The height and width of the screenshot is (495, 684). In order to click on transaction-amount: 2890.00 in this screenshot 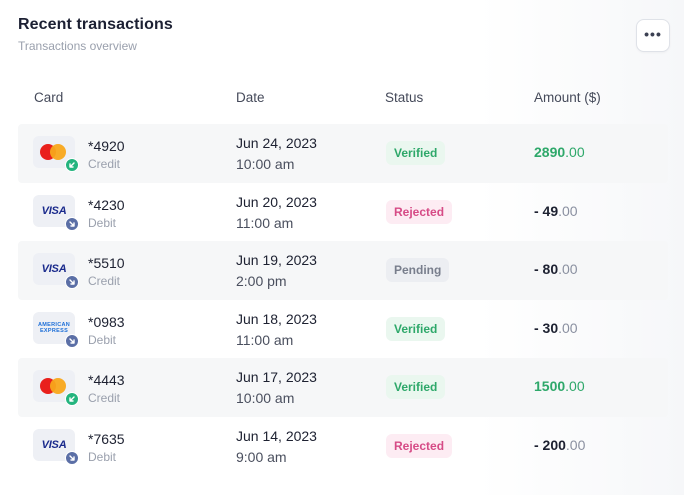, I will do `click(559, 152)`.